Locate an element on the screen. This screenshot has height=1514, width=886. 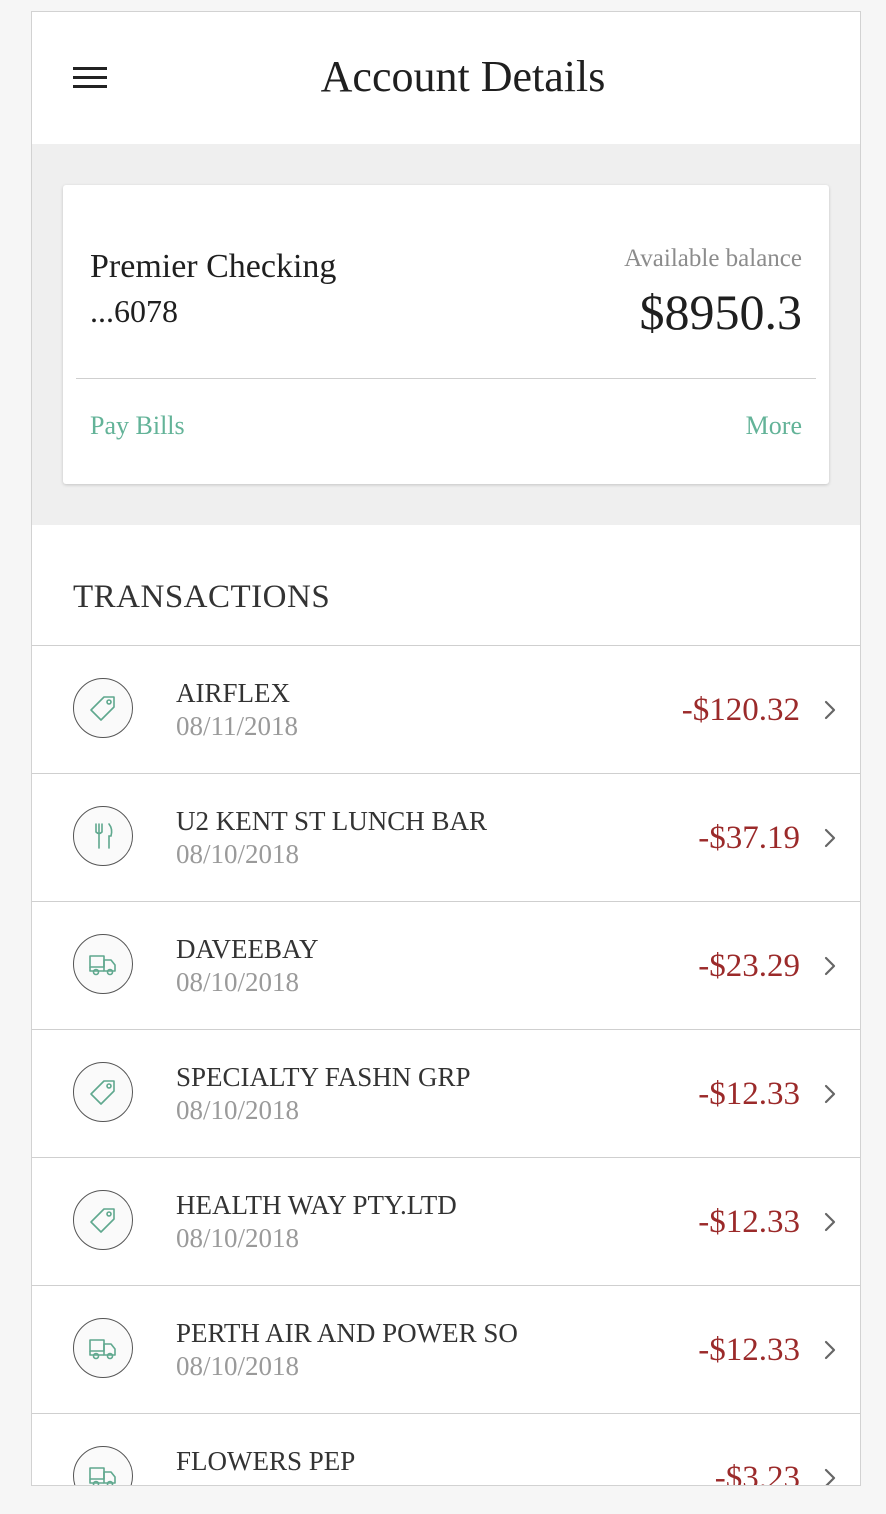
transactions-heading: TRANSACTIONS is located at coordinates (202, 597).